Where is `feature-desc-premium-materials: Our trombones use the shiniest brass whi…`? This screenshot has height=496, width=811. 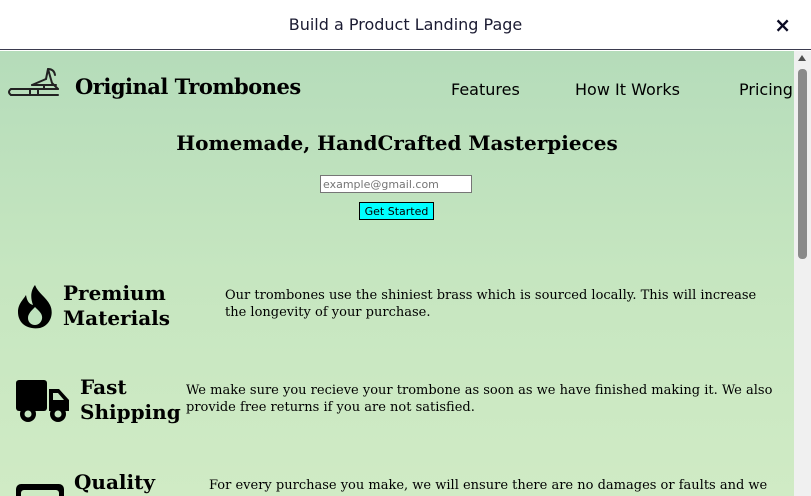 feature-desc-premium-materials: Our trombones use the shiniest brass whi… is located at coordinates (491, 304).